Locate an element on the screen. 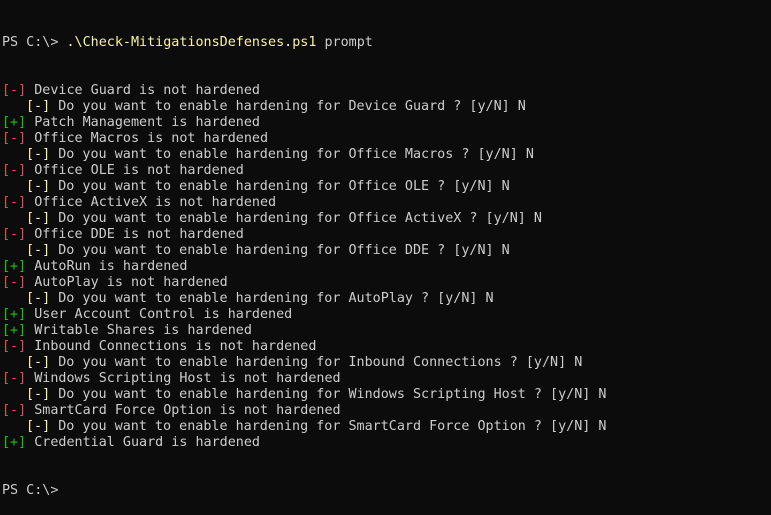 Image resolution: width=771 pixels, height=515 pixels. status-not-hardened-line: [-] AutoPlay is not hardened is located at coordinates (386, 283).